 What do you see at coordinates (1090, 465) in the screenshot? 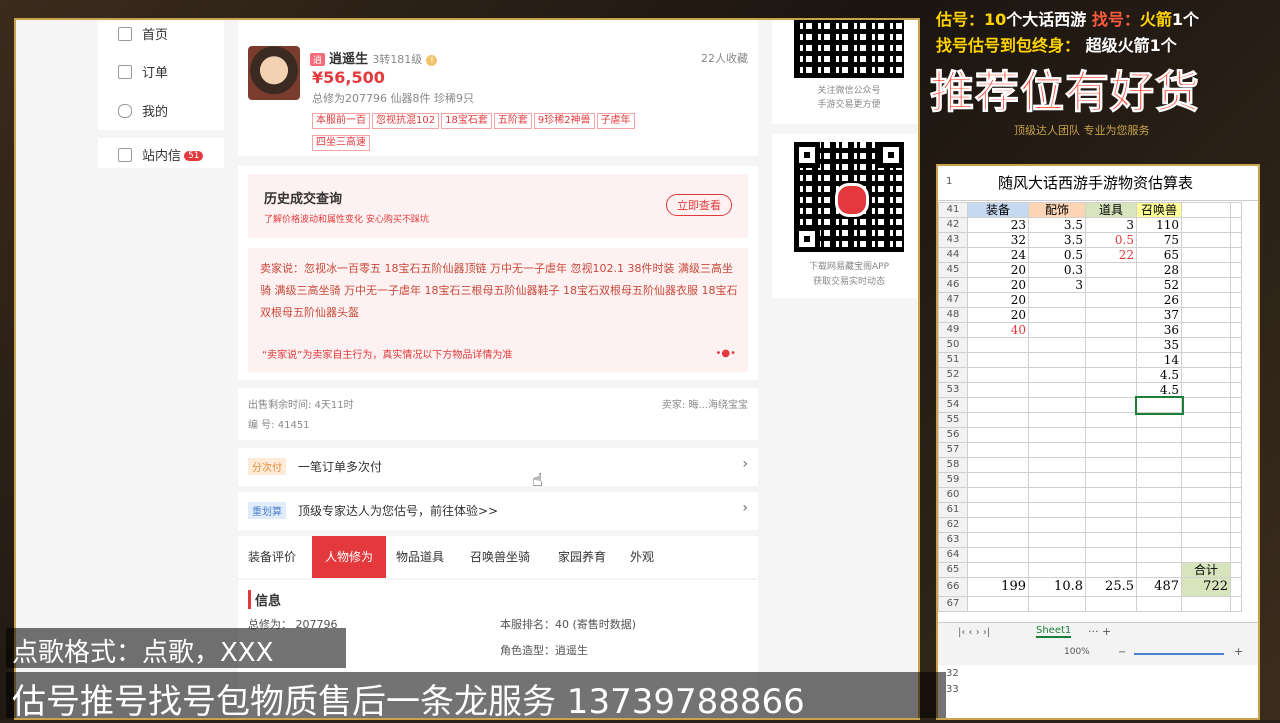
I see `sheet-row: 58` at bounding box center [1090, 465].